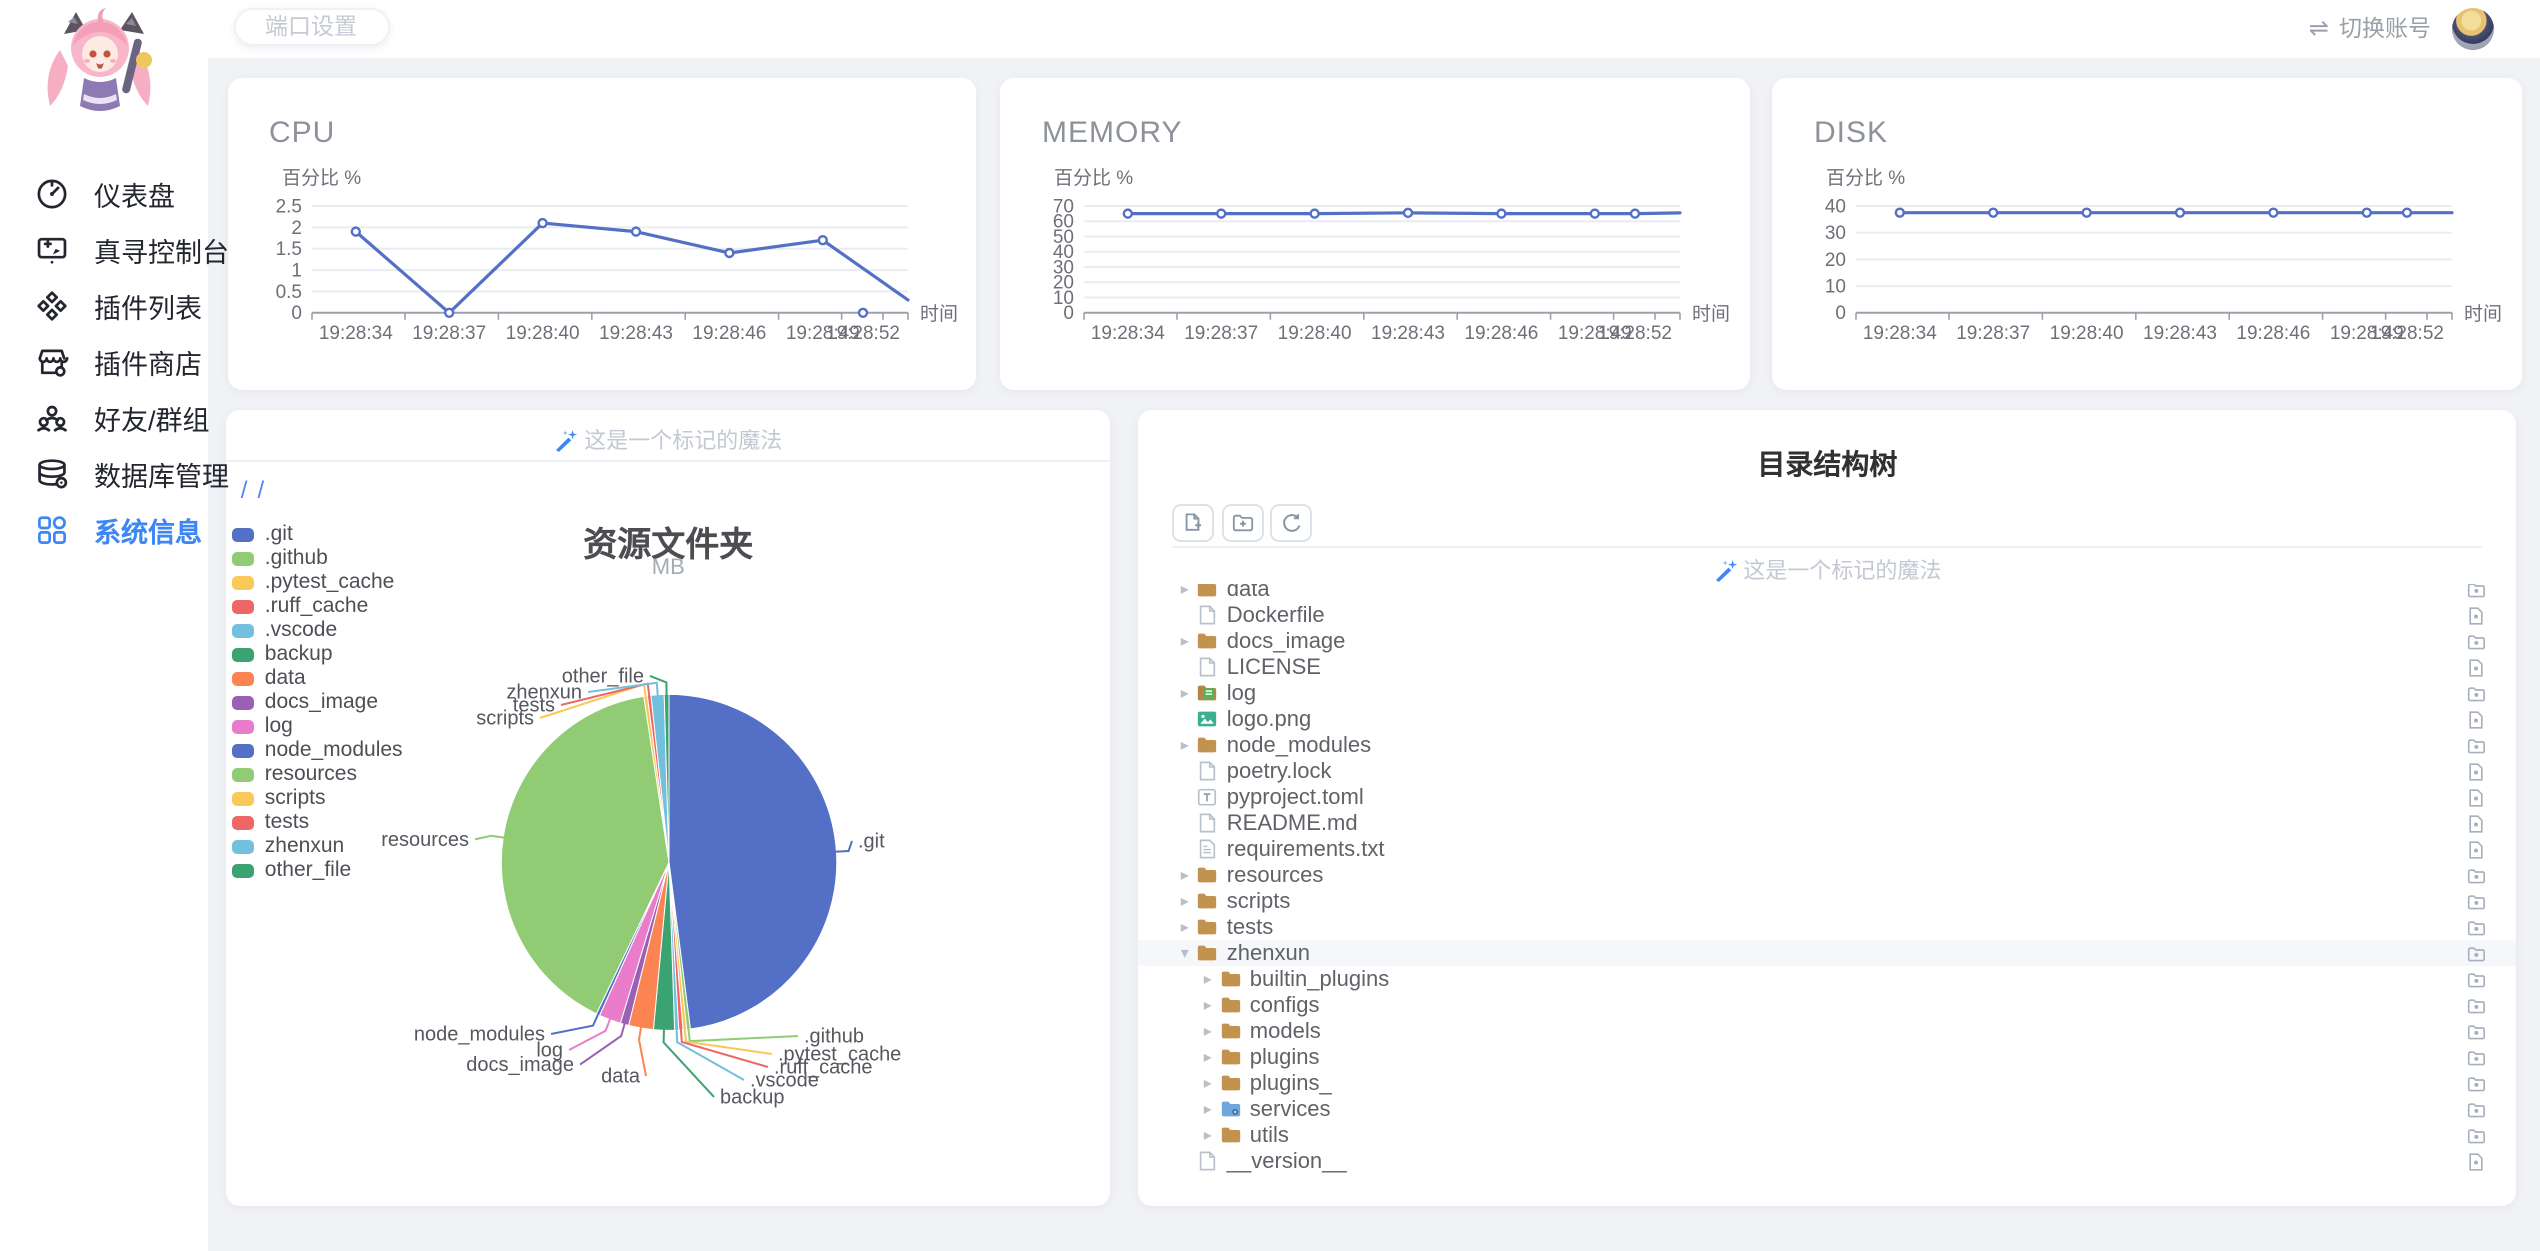  I want to click on toml-icon, so click(1208, 798).